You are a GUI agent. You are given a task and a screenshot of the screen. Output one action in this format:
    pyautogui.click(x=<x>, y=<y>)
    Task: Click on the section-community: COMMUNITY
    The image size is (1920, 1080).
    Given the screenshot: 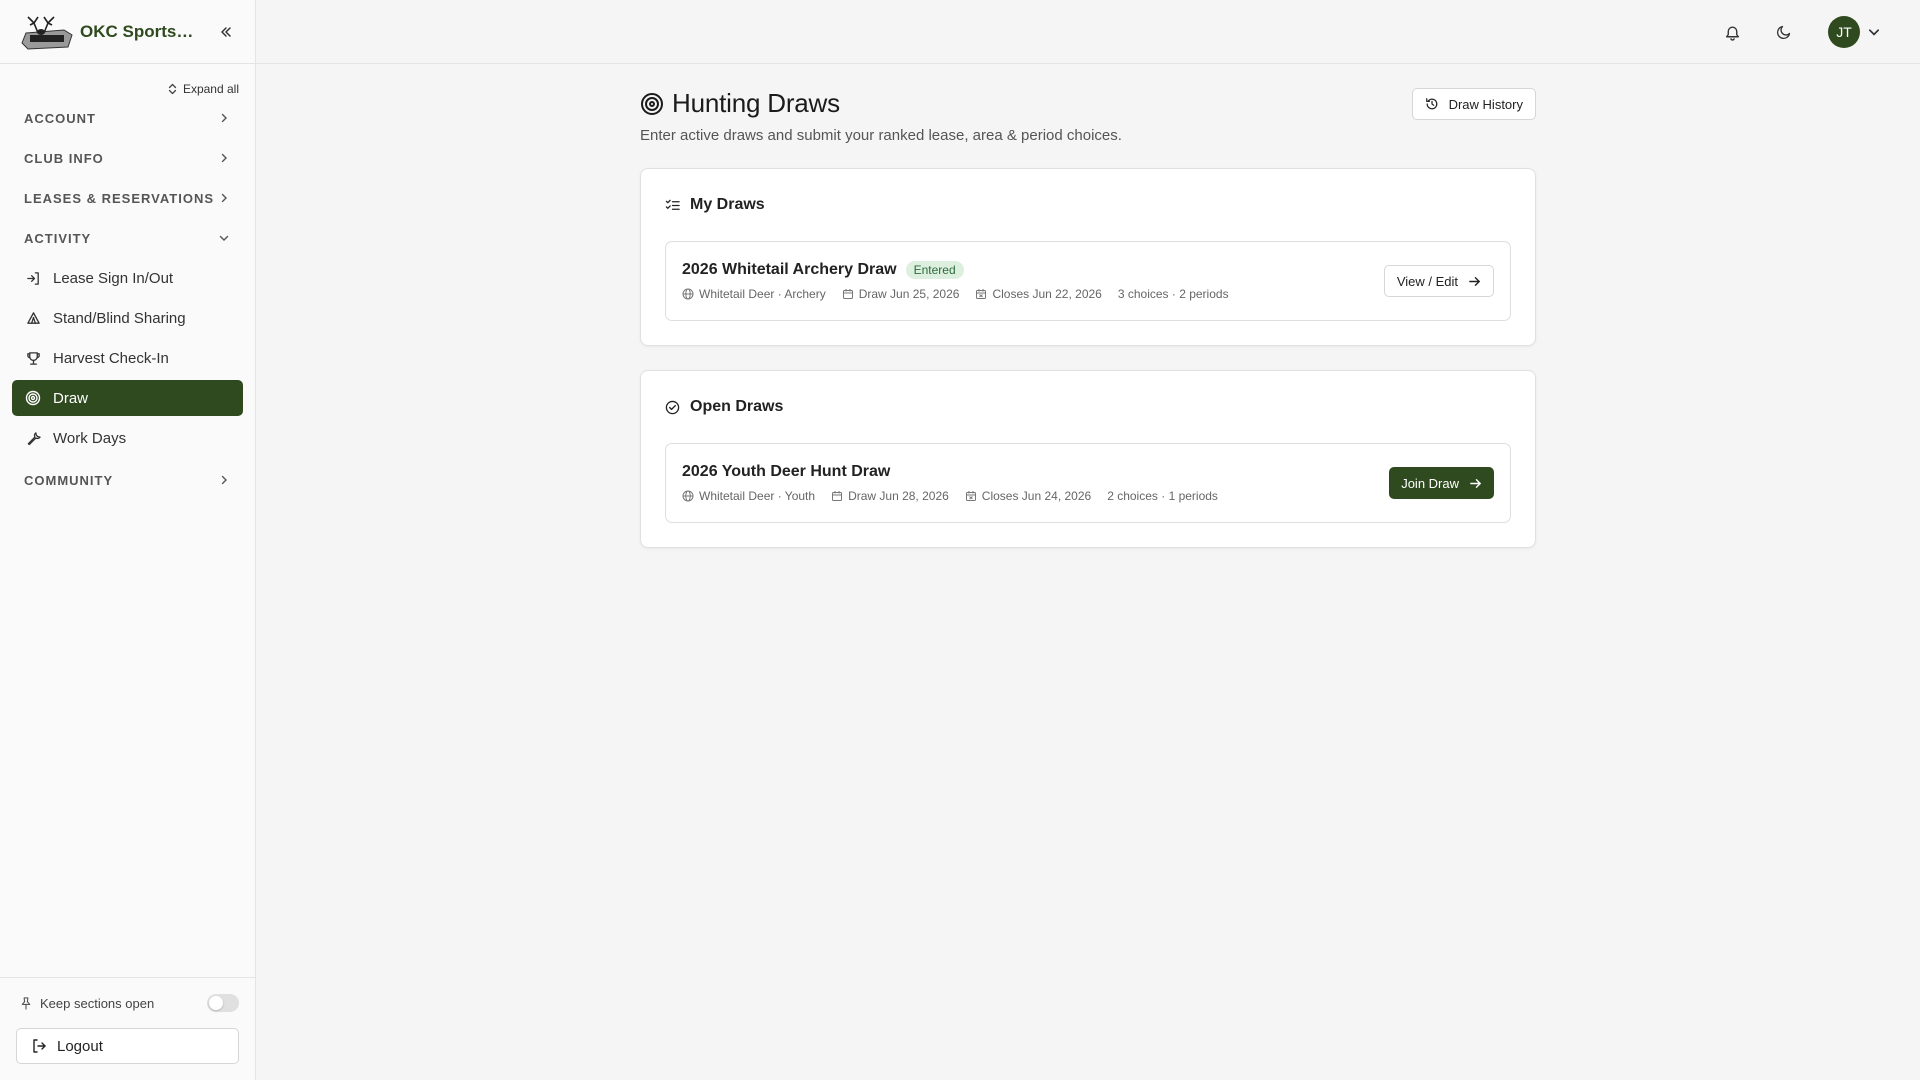 What is the action you would take?
    pyautogui.click(x=127, y=480)
    